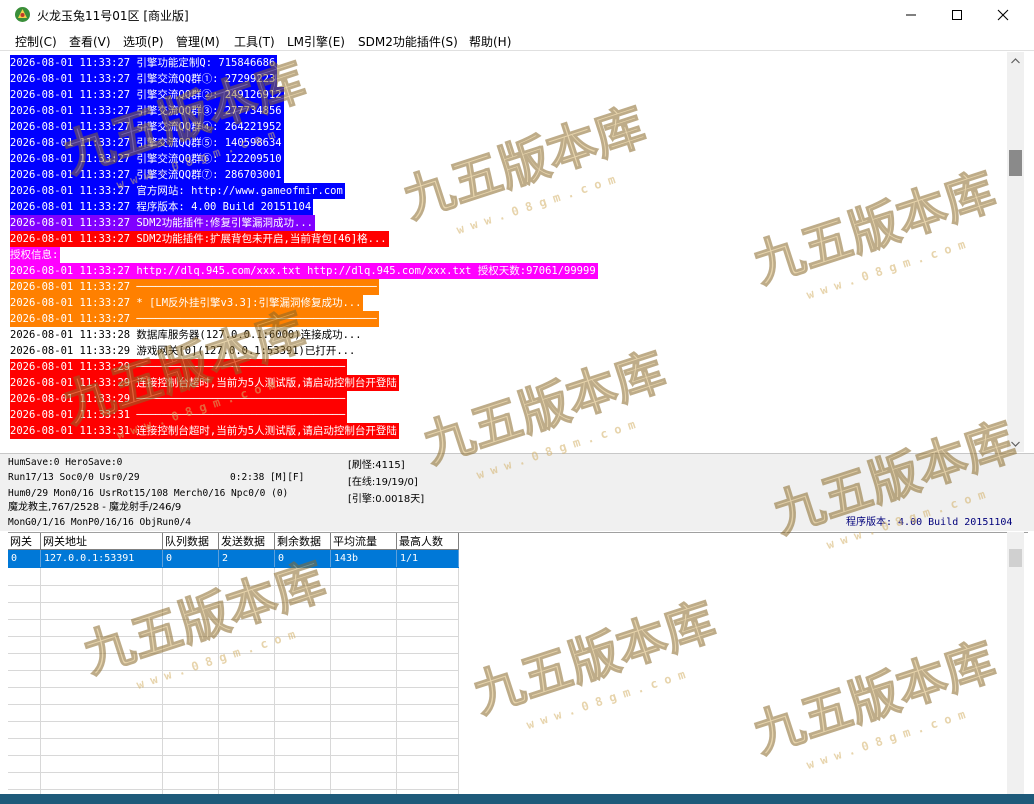  Describe the element at coordinates (144, 79) in the screenshot. I see `log-line: 2026-08-01 11:33:27 引擎交流QQ群①: 27299223` at that location.